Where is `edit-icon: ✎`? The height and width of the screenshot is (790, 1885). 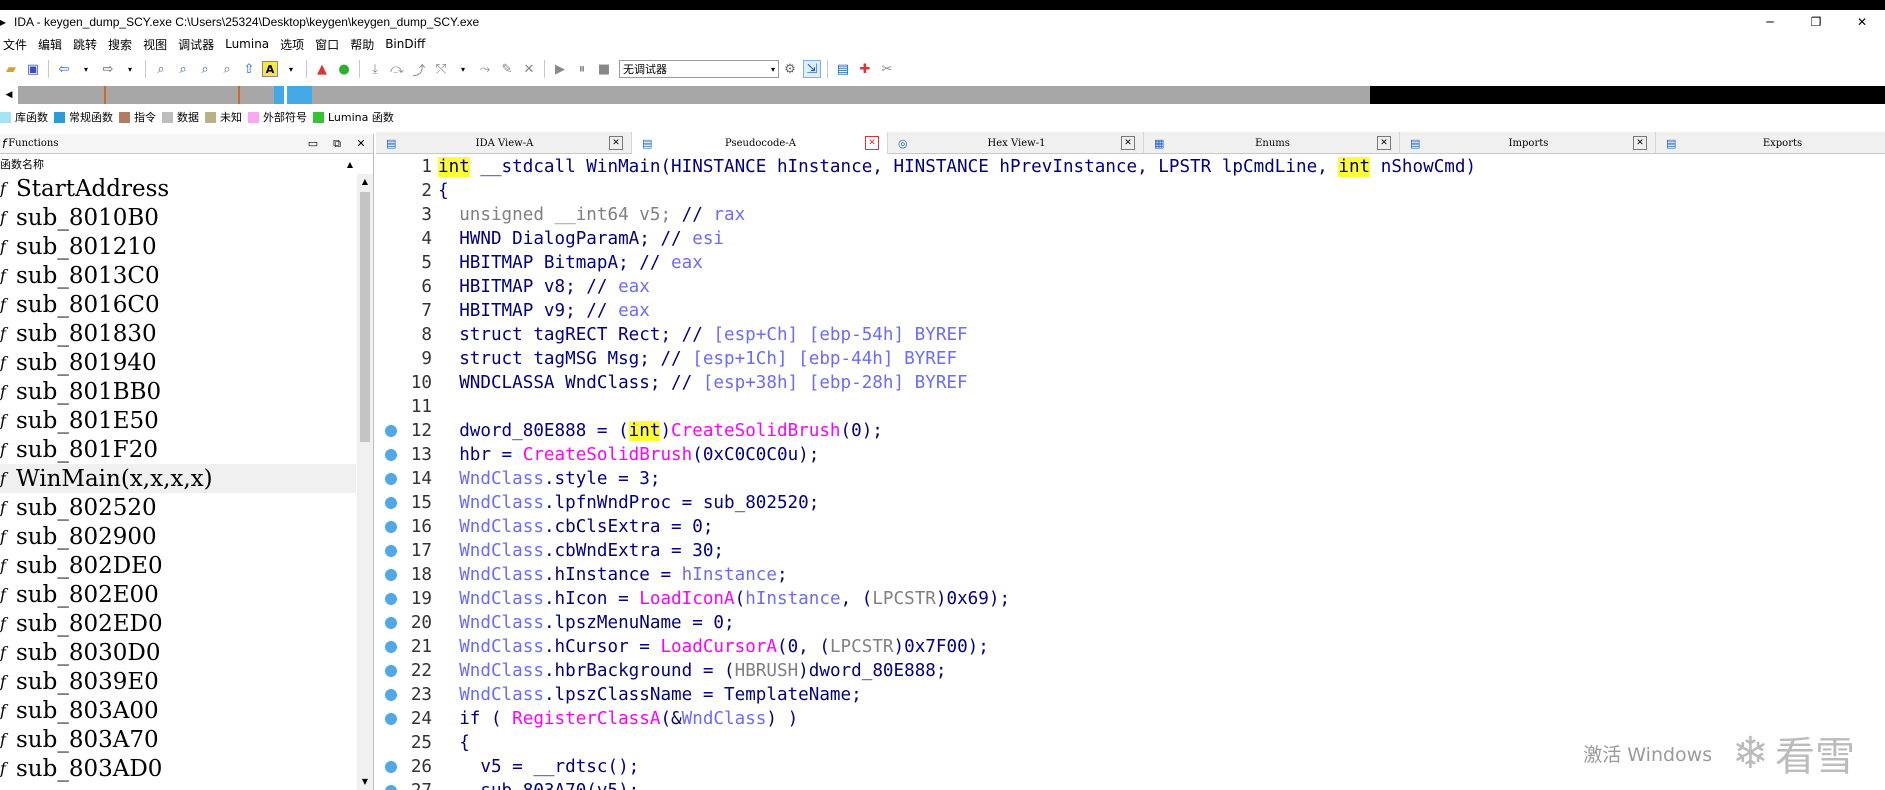
edit-icon: ✎ is located at coordinates (507, 69).